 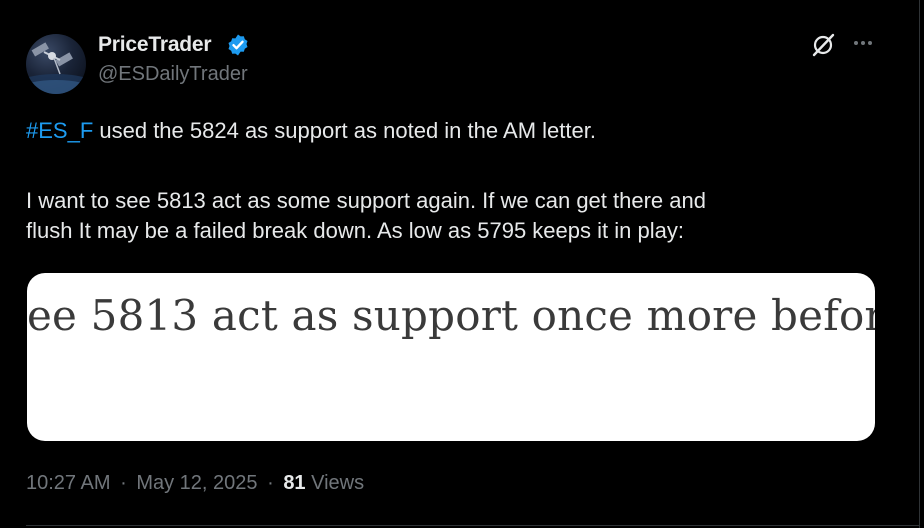 I want to click on more-horizontal-icon, so click(x=863, y=43).